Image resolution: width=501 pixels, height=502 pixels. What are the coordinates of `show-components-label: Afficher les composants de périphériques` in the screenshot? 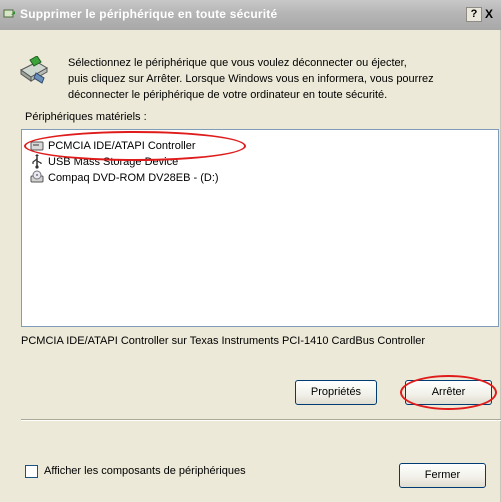 It's located at (145, 471).